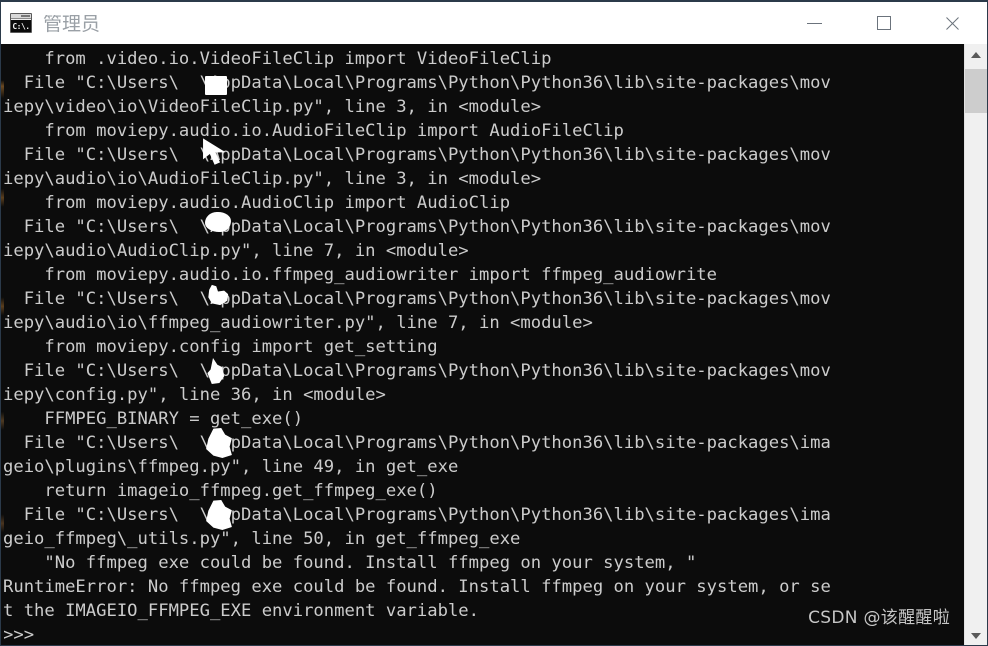 This screenshot has width=988, height=646. I want to click on console-line: return imageio_ffmpeg.get_ffmpeg_exe(), so click(220, 491).